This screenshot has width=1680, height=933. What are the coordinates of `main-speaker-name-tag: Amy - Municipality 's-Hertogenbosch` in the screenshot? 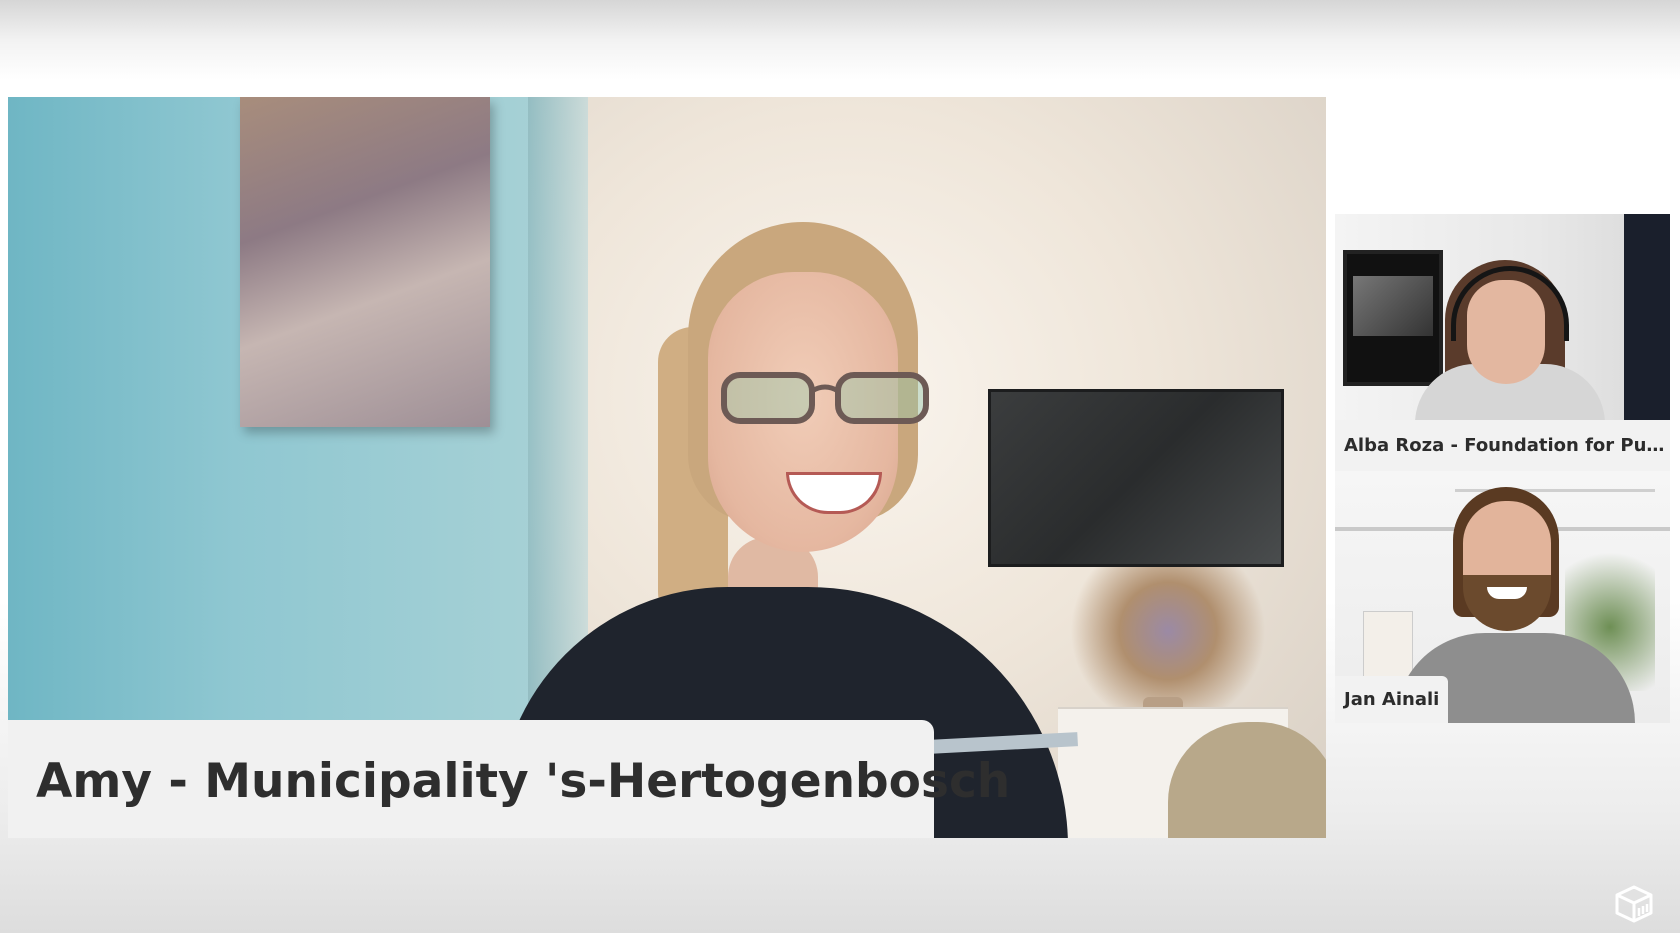 It's located at (509, 779).